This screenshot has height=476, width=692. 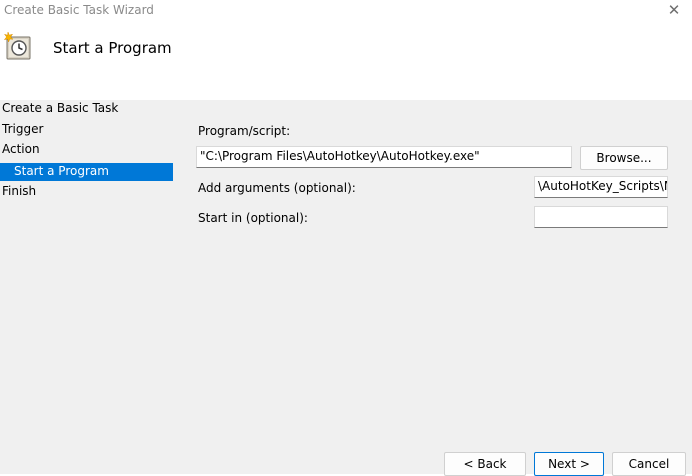 I want to click on back-button: < Back, so click(x=485, y=464).